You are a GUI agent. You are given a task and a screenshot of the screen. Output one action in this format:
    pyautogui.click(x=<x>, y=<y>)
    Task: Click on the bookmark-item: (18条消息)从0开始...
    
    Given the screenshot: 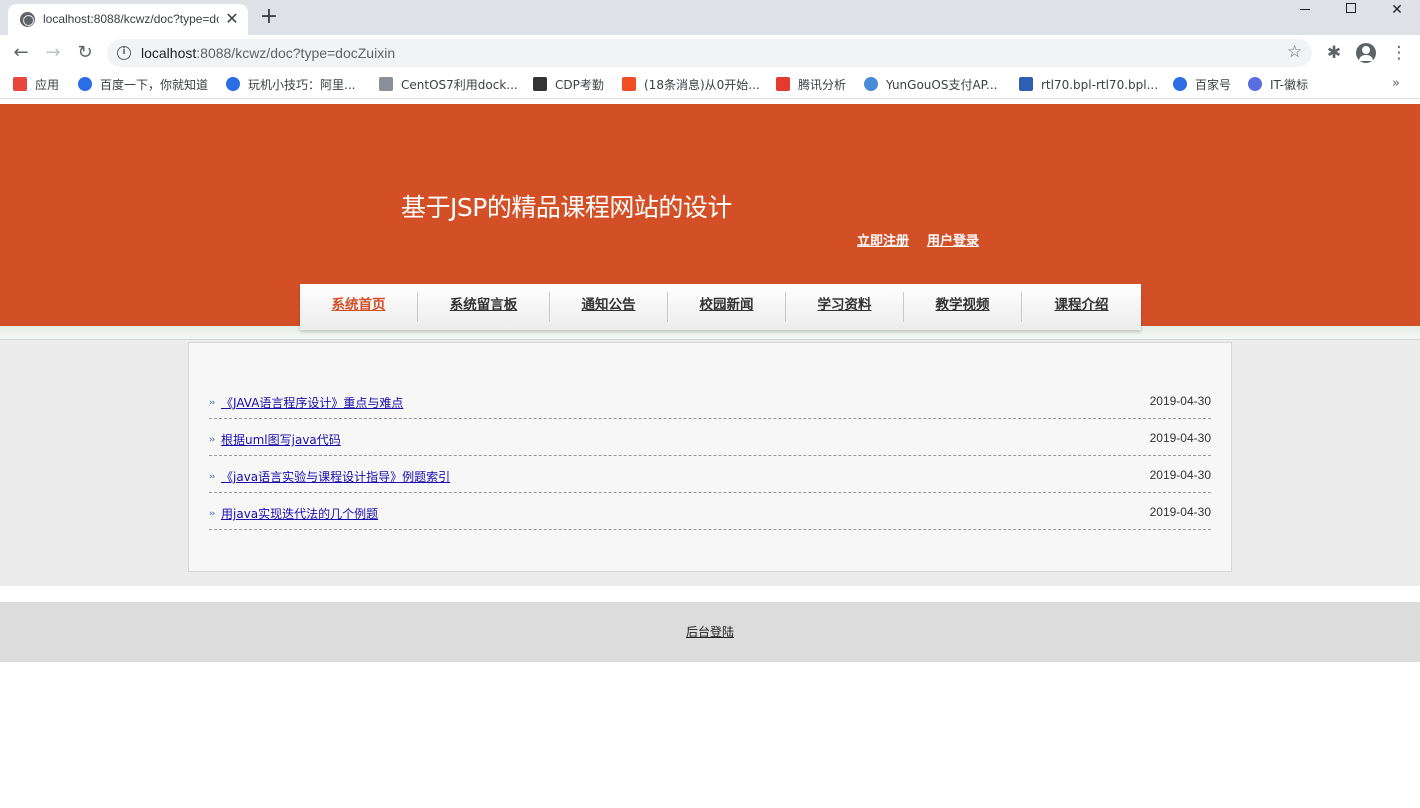 What is the action you would take?
    pyautogui.click(x=691, y=85)
    